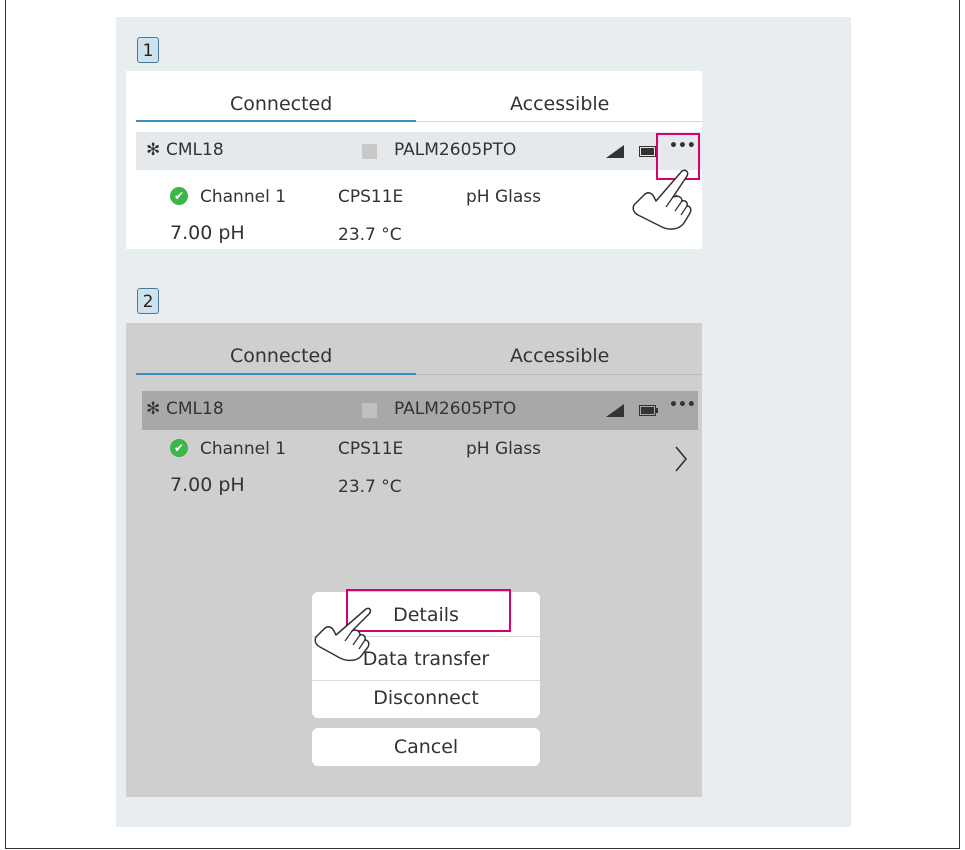 The width and height of the screenshot is (965, 850). I want to click on battery-icon, so click(648, 410).